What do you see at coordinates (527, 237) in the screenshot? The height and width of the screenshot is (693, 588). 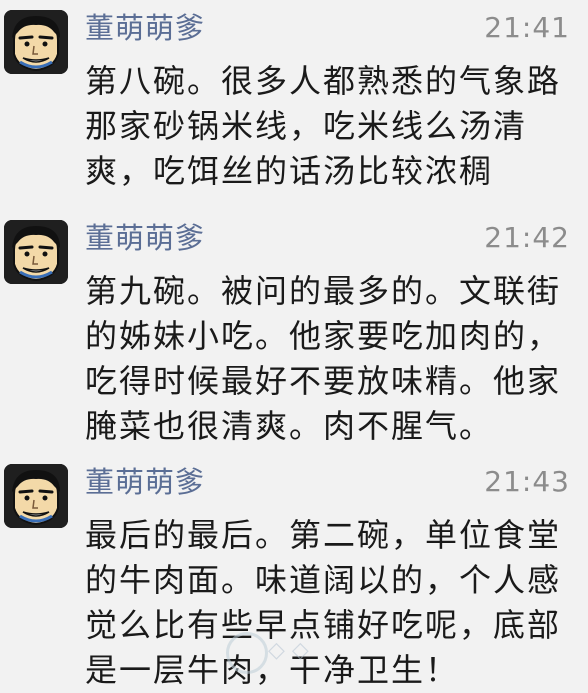 I see `timestamp: 21:42` at bounding box center [527, 237].